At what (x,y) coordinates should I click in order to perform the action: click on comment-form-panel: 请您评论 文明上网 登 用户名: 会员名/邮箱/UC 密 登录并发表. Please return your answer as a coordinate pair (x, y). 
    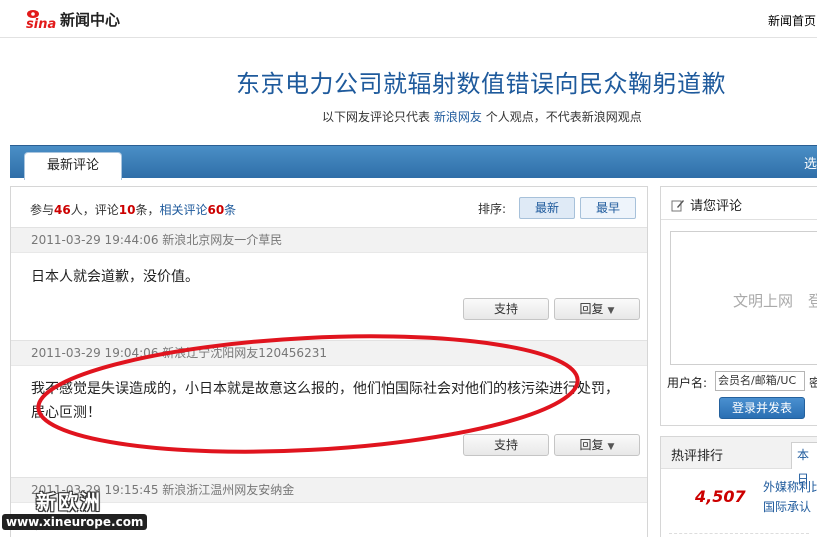
    Looking at the image, I should click on (738, 306).